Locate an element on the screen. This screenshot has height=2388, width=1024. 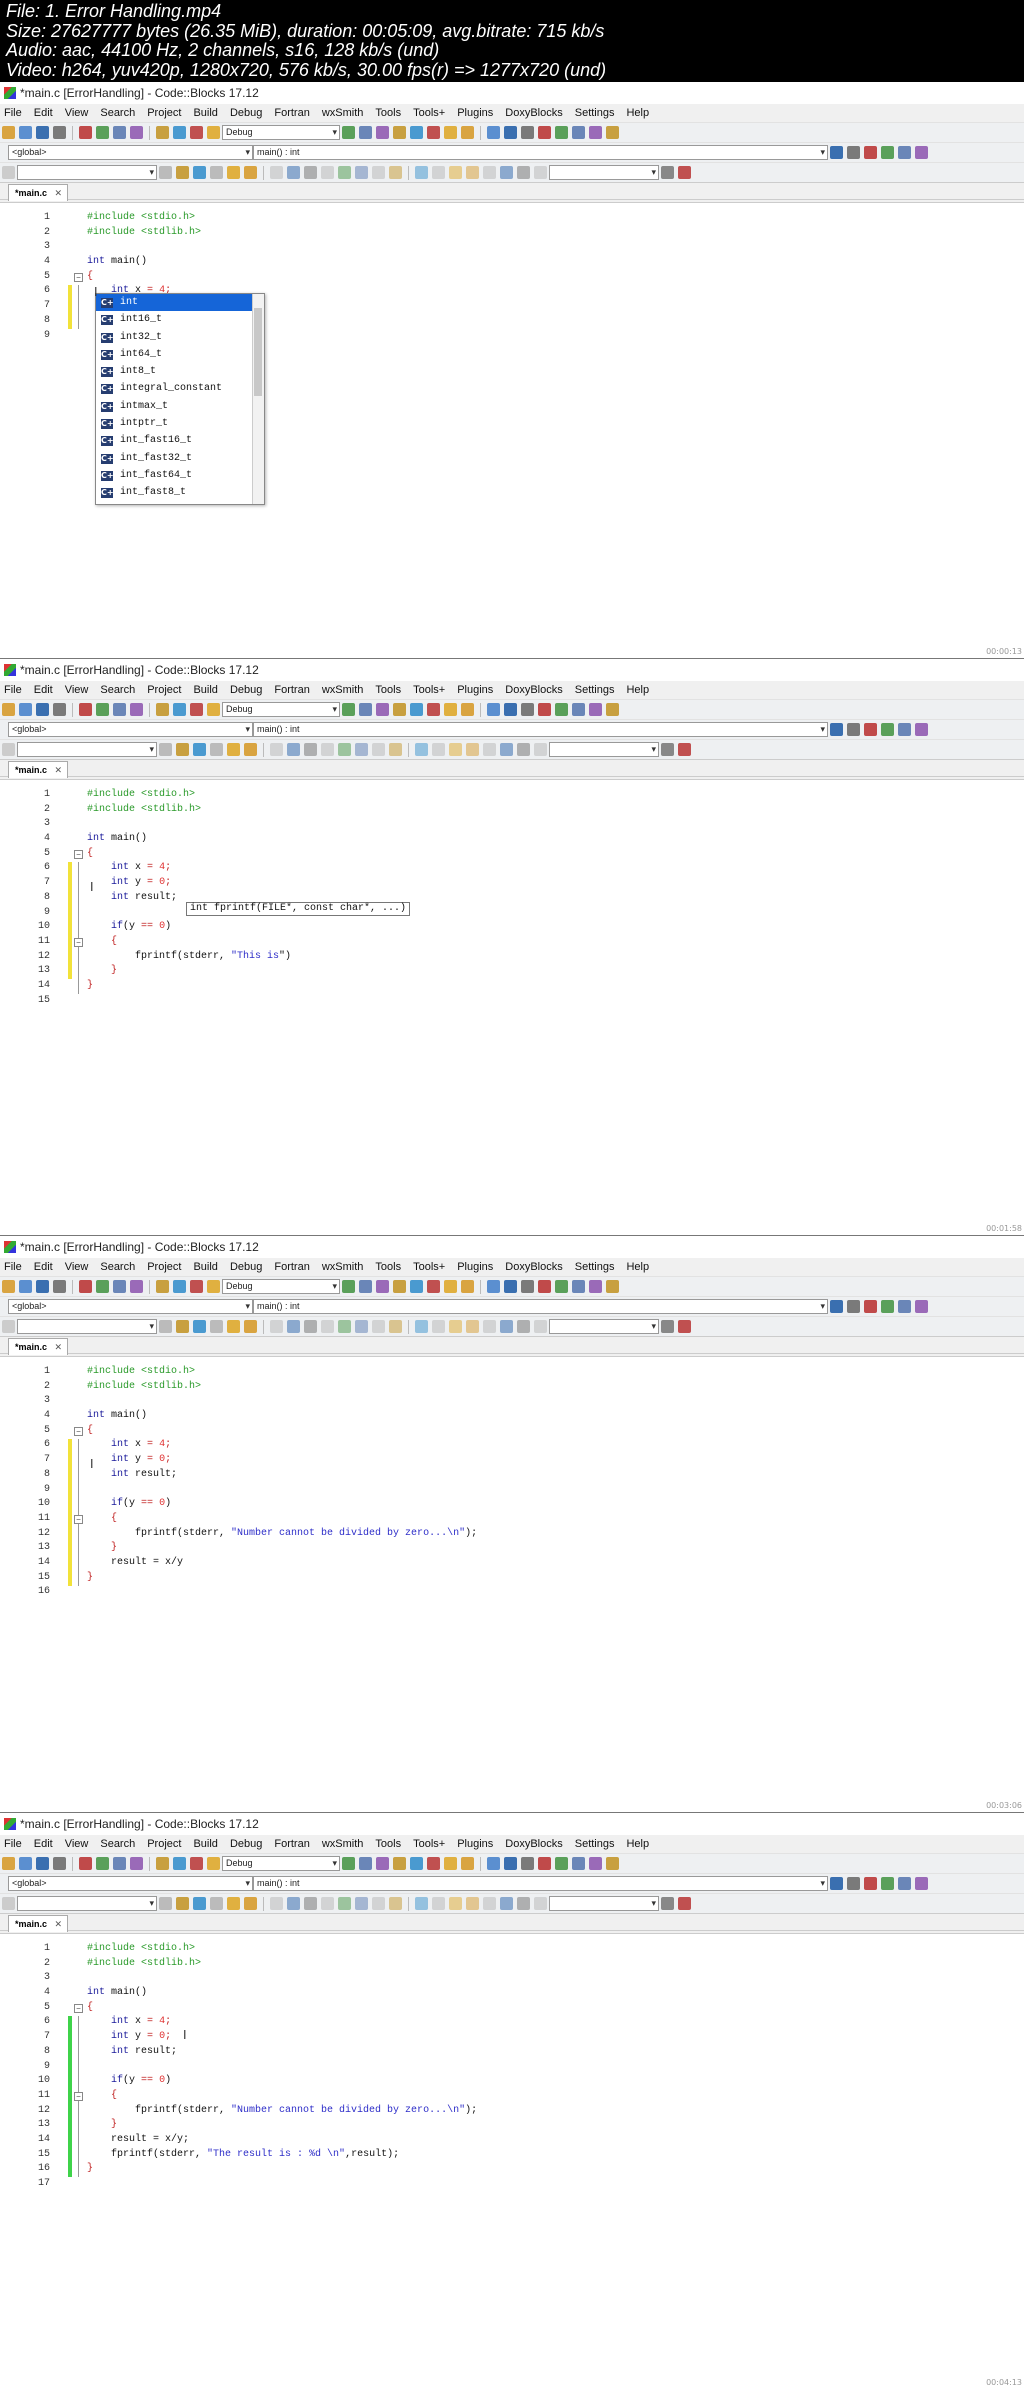
autocomplete-item: C+ int_fast64_t is located at coordinates (180, 475).